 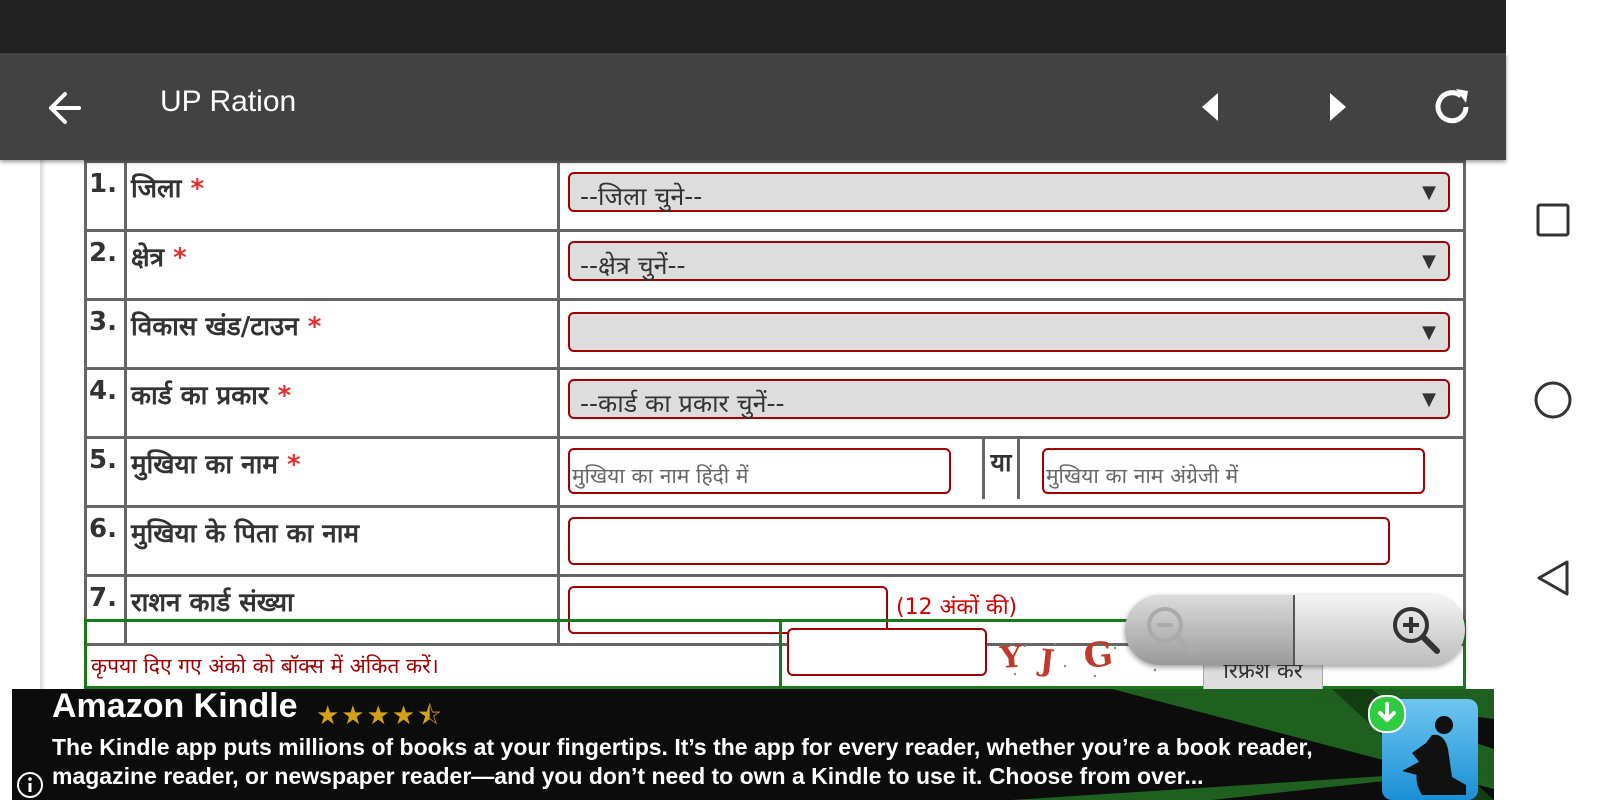 I want to click on field-cell: ▼, so click(x=1011, y=334).